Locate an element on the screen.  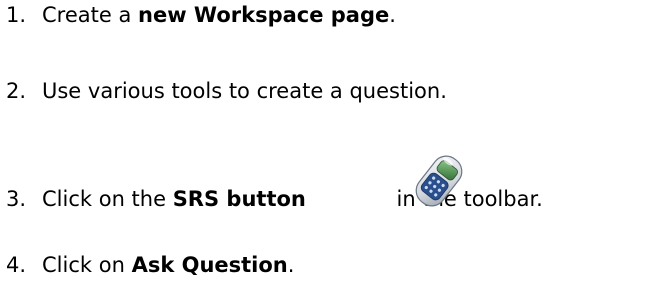
step-text: Click on is located at coordinates (87, 265).